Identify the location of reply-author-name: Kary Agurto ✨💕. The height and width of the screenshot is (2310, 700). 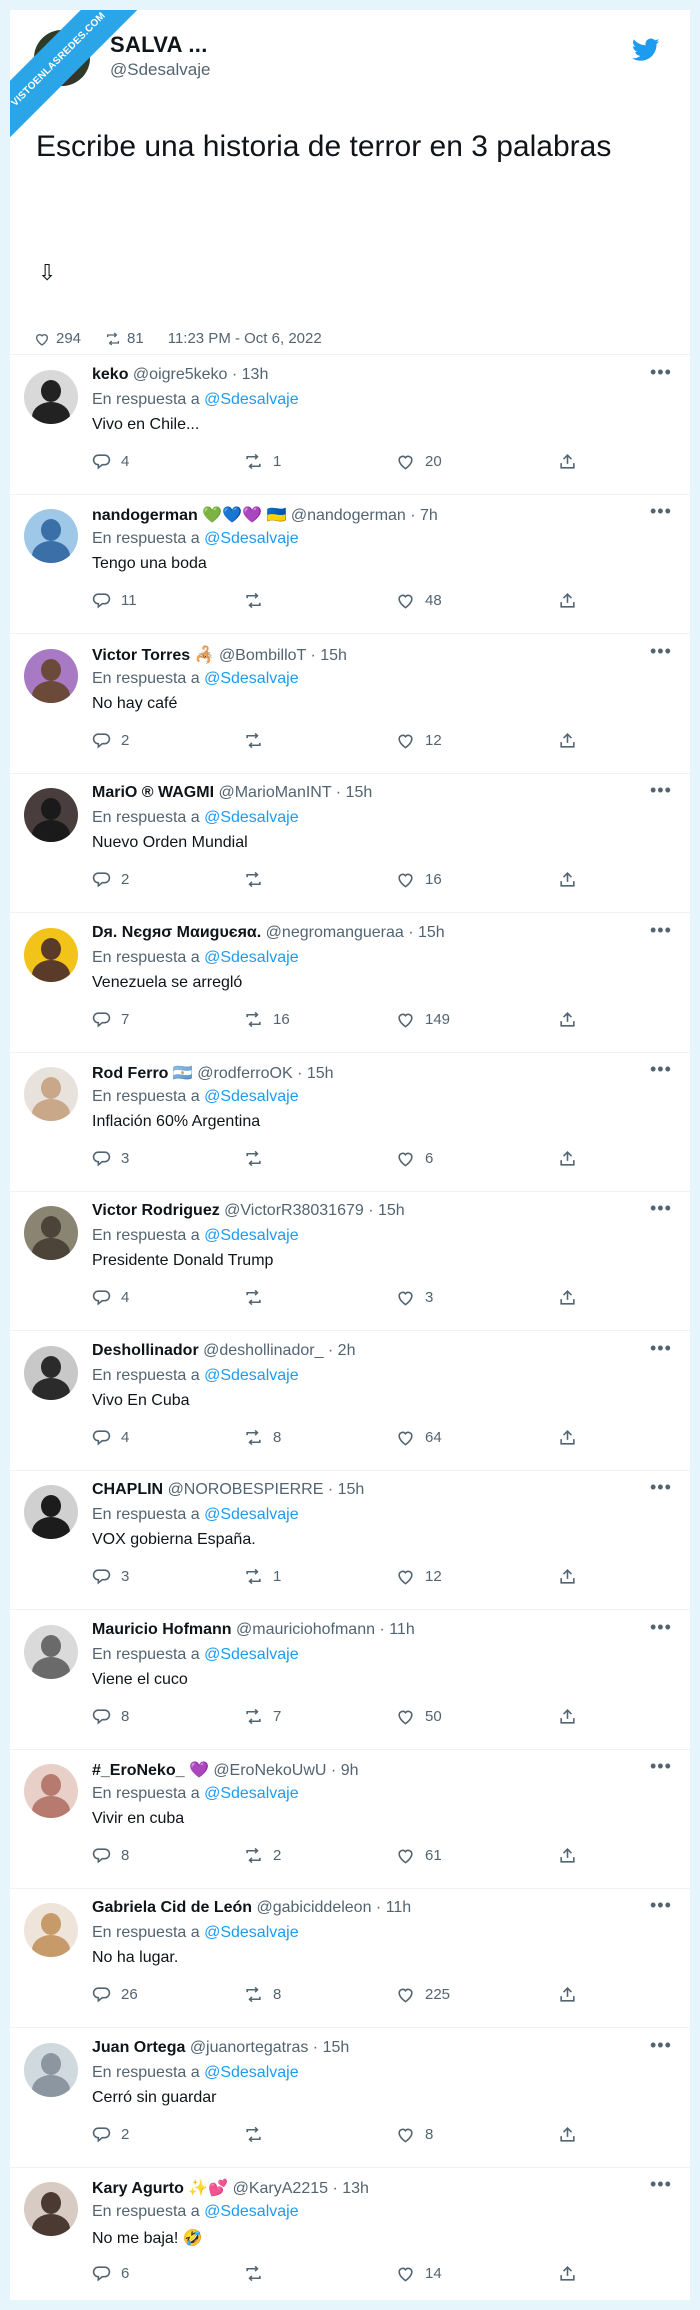
(160, 2188).